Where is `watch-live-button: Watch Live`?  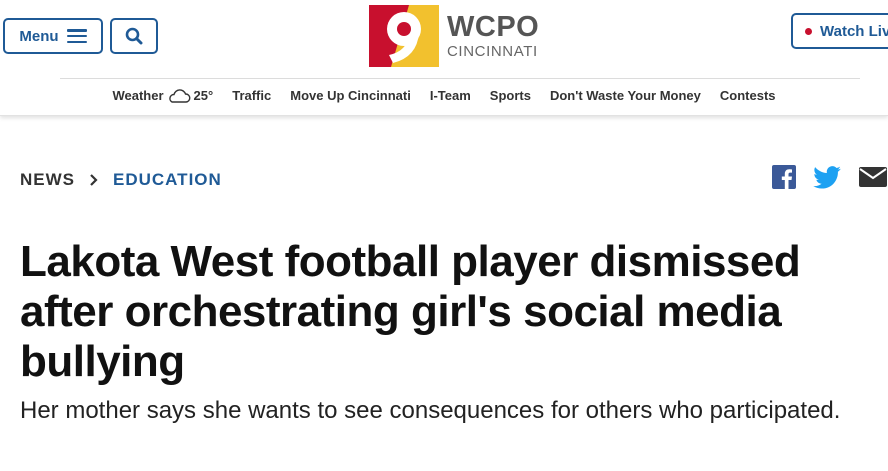
watch-live-button: Watch Live is located at coordinates (839, 31).